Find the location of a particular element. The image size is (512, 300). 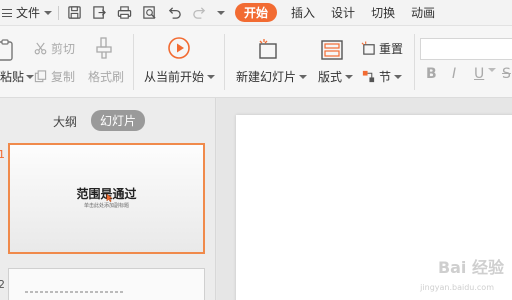

underline-button: U is located at coordinates (479, 74).